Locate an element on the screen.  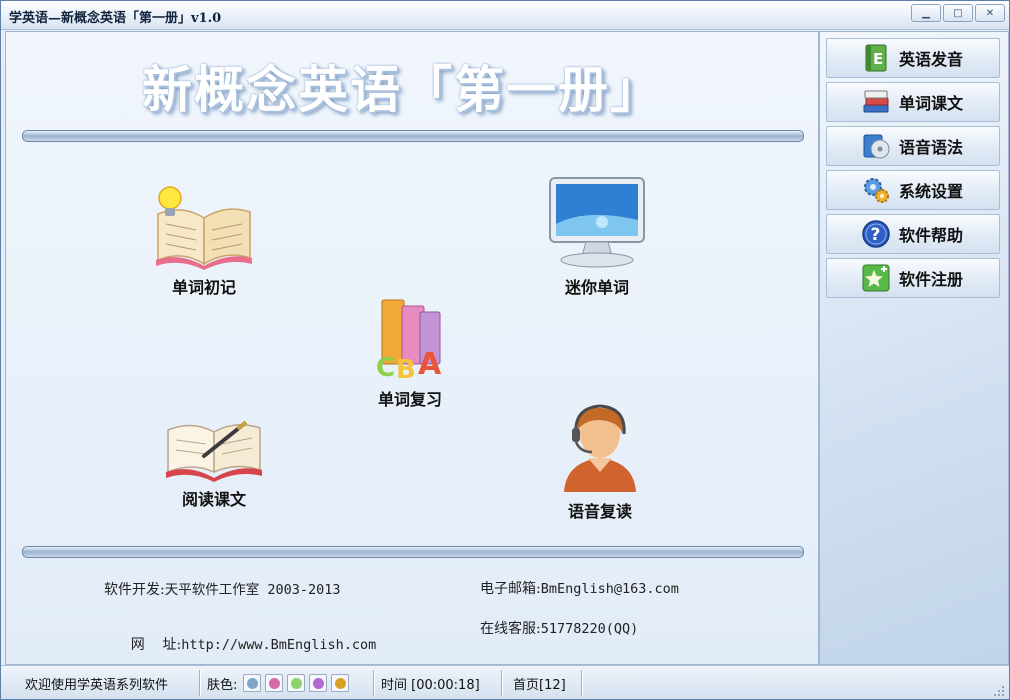
skin-swatch-blue is located at coordinates (252, 683).